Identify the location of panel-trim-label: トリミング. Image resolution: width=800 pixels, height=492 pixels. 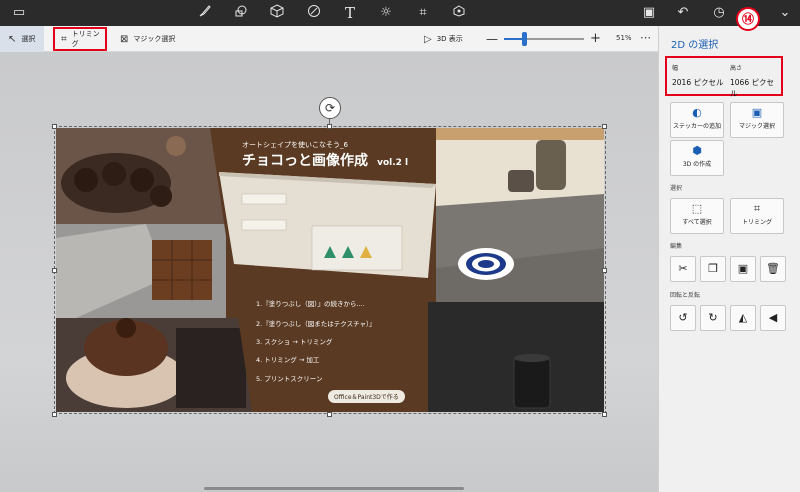
(756, 222).